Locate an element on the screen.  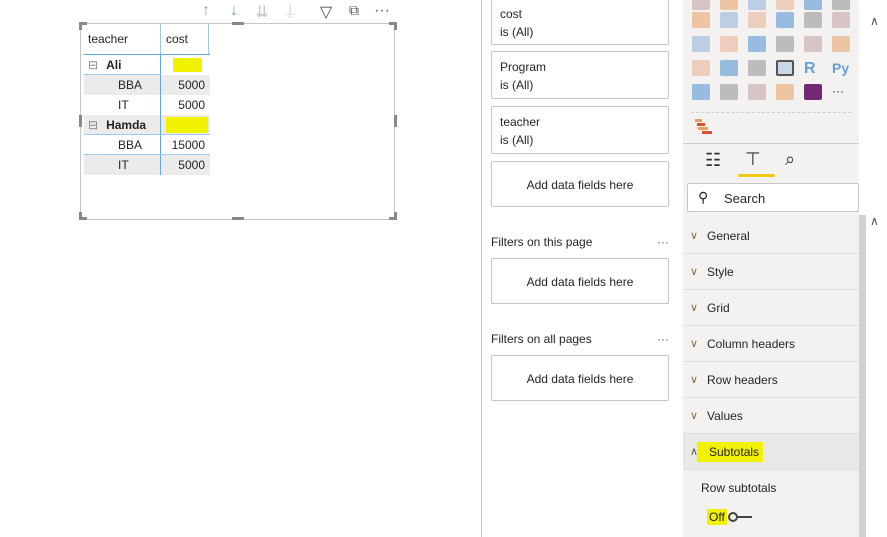
section-label: Filters on all pages is located at coordinates (541, 339).